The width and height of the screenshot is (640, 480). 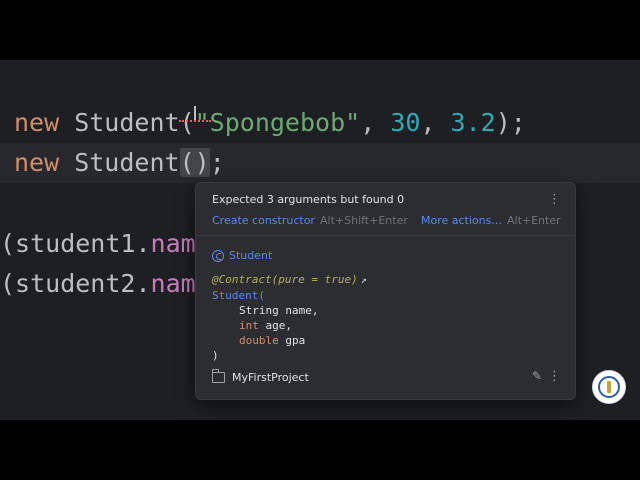 What do you see at coordinates (249, 325) in the screenshot?
I see `param-type: int` at bounding box center [249, 325].